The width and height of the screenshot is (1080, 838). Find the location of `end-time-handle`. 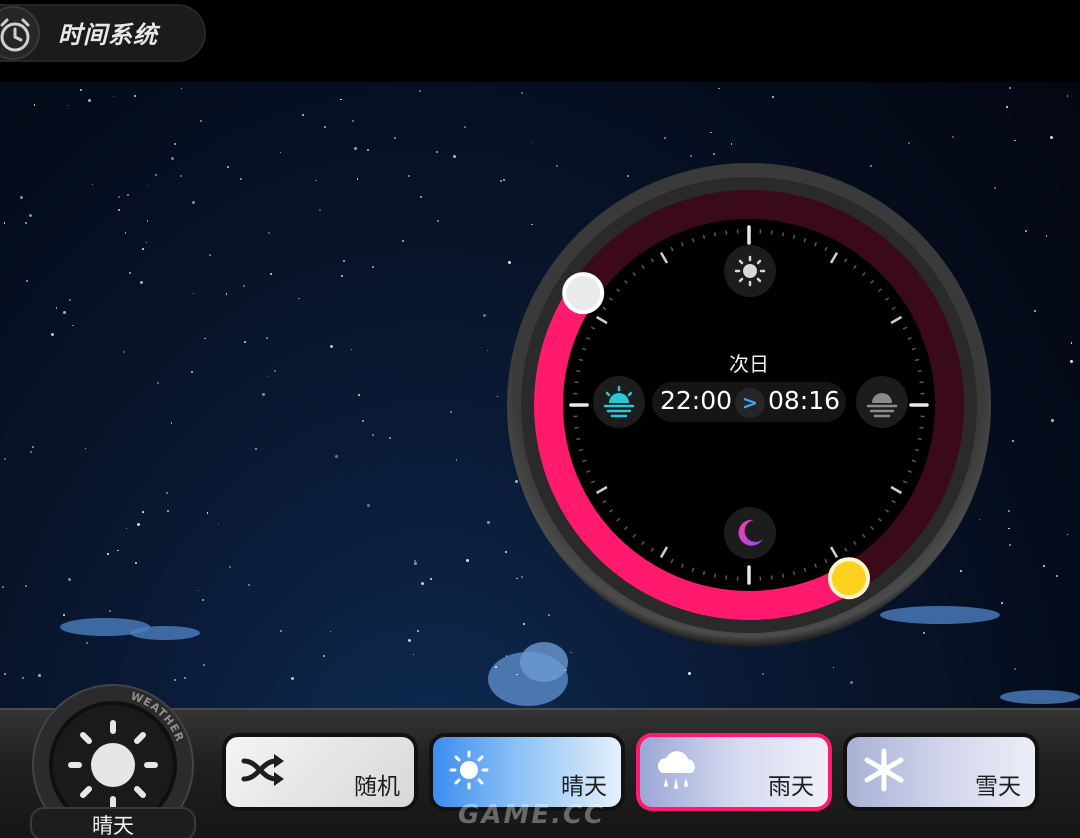

end-time-handle is located at coordinates (583, 293).